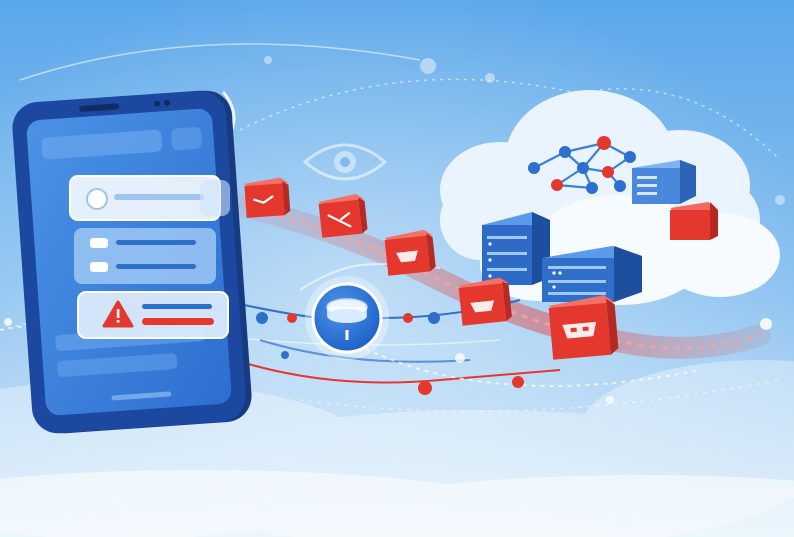 The height and width of the screenshot is (537, 794). What do you see at coordinates (347, 318) in the screenshot?
I see `network-hub-icon` at bounding box center [347, 318].